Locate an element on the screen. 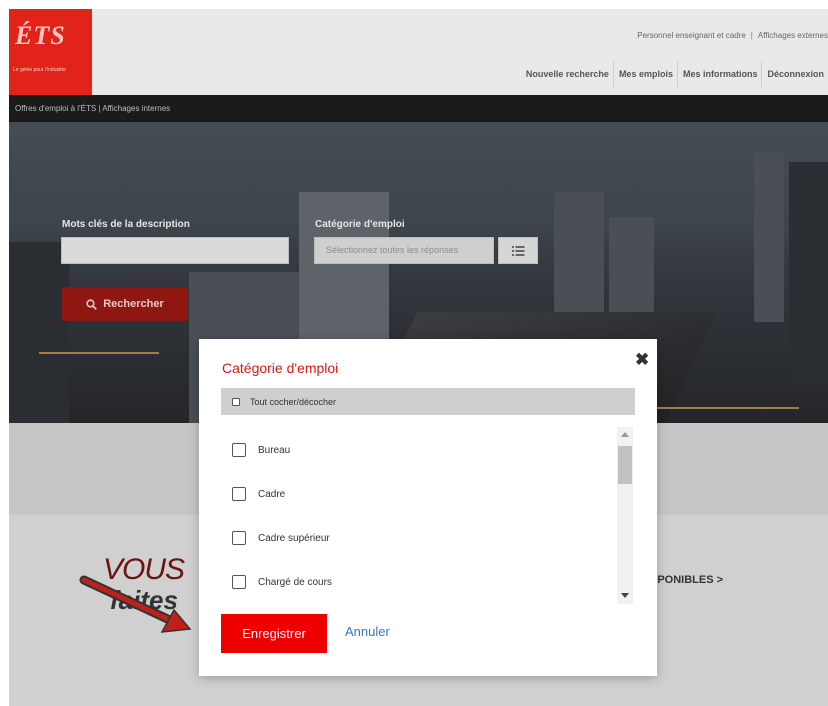  logo-tagline: Le génie pour l'industrie is located at coordinates (39, 70).